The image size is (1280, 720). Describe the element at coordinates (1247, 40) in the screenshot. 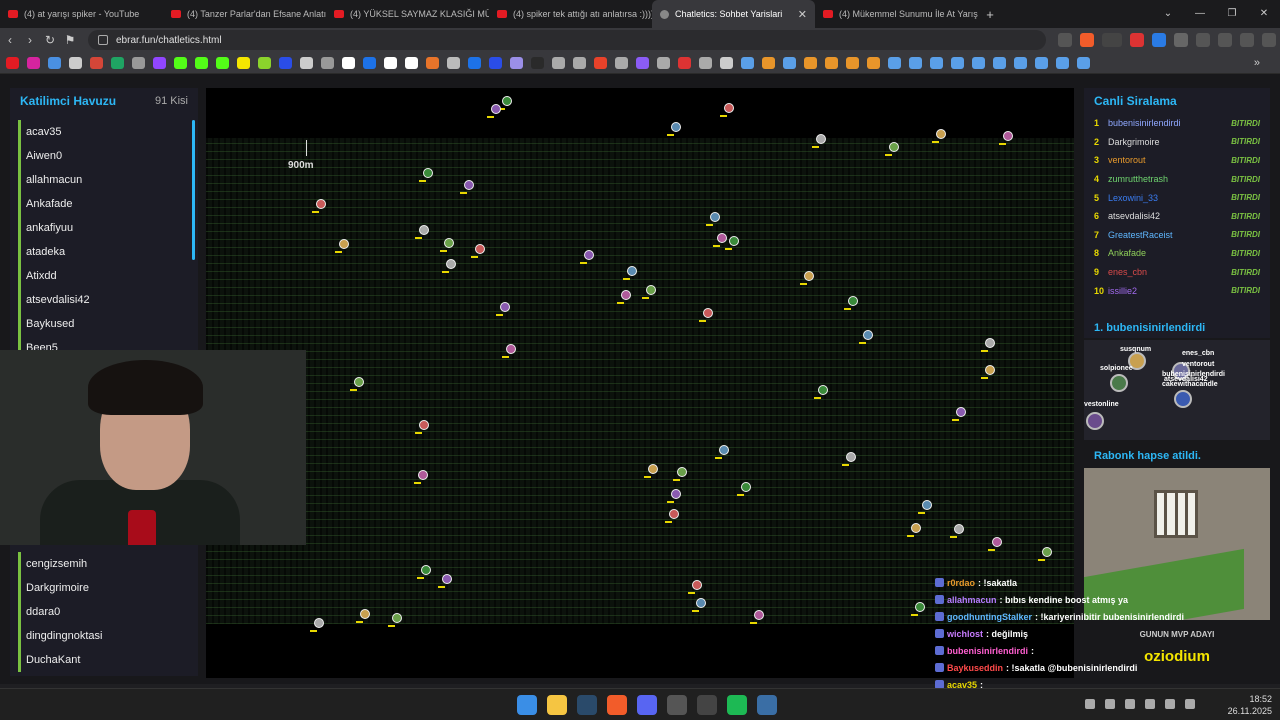

I see `media-icon` at that location.